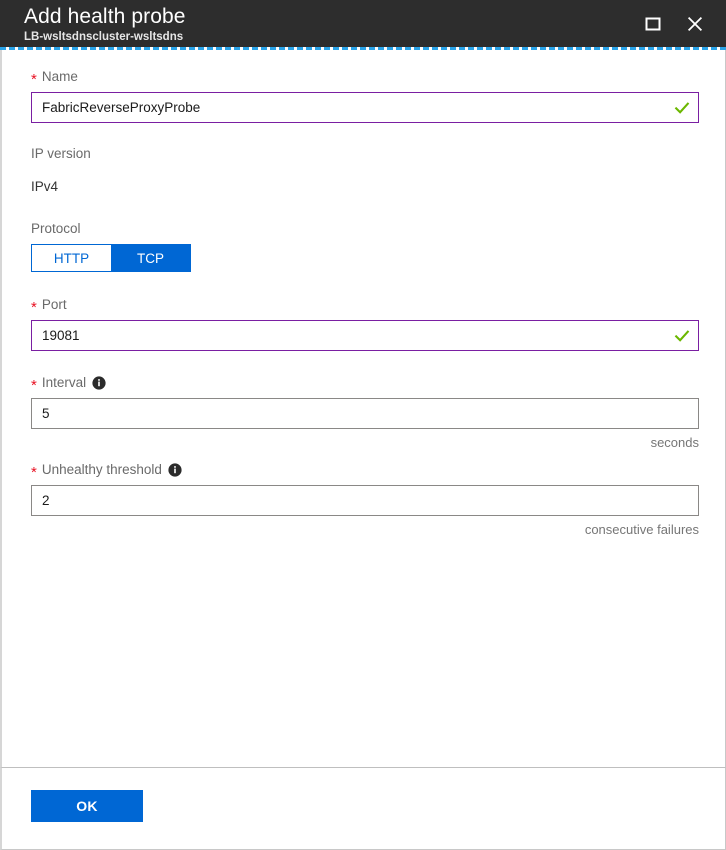  What do you see at coordinates (101, 469) in the screenshot?
I see `unhealthy-threshold-label-text: Unhealthy threshold` at bounding box center [101, 469].